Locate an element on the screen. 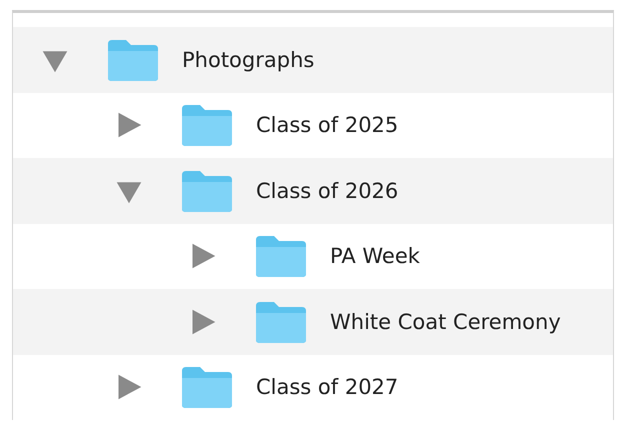 The width and height of the screenshot is (626, 427). tree-row: Photographs is located at coordinates (313, 59).